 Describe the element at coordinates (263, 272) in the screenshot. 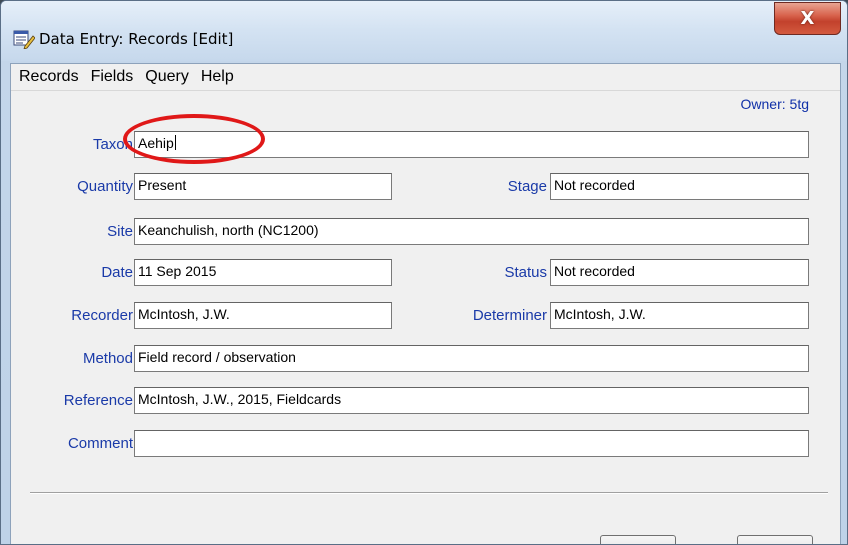

I see `date-field: 11 Sep 2015` at that location.